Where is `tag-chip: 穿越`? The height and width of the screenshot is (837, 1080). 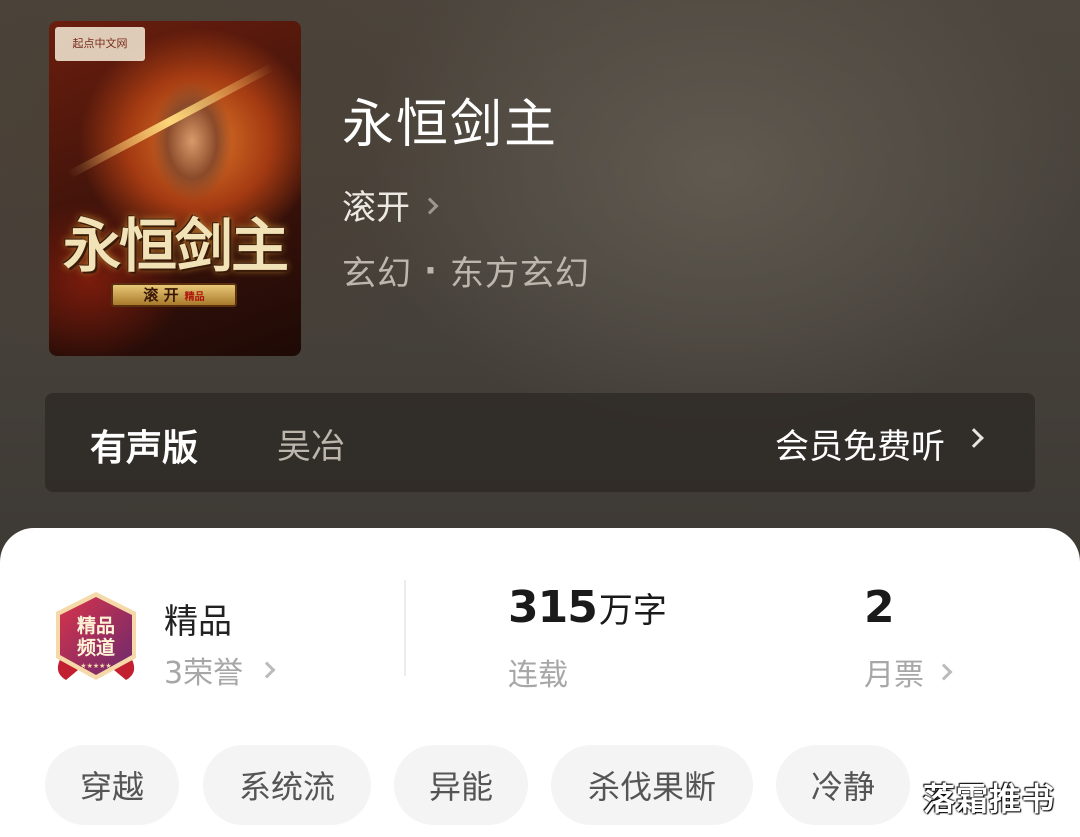 tag-chip: 穿越 is located at coordinates (112, 785).